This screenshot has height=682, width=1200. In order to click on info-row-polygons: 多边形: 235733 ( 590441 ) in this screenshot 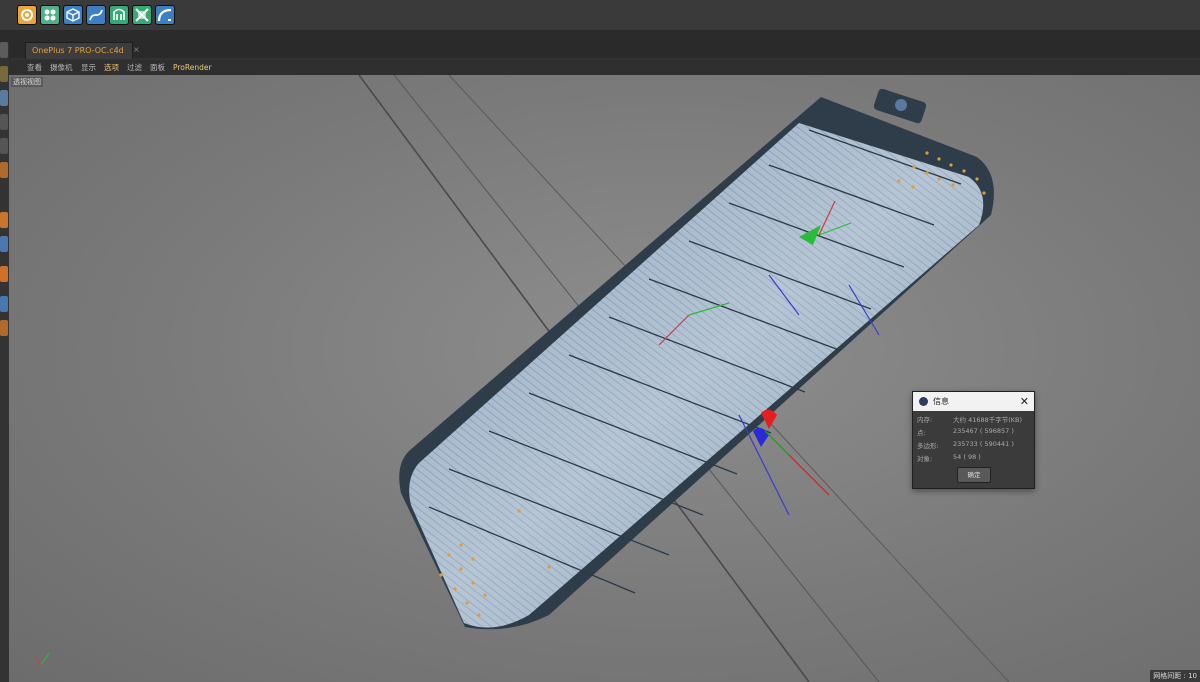, I will do `click(975, 445)`.